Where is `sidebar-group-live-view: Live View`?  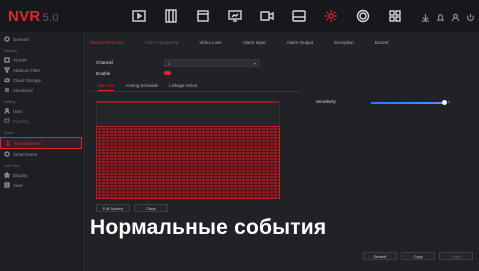 sidebar-group-live-view: Live View is located at coordinates (12, 166).